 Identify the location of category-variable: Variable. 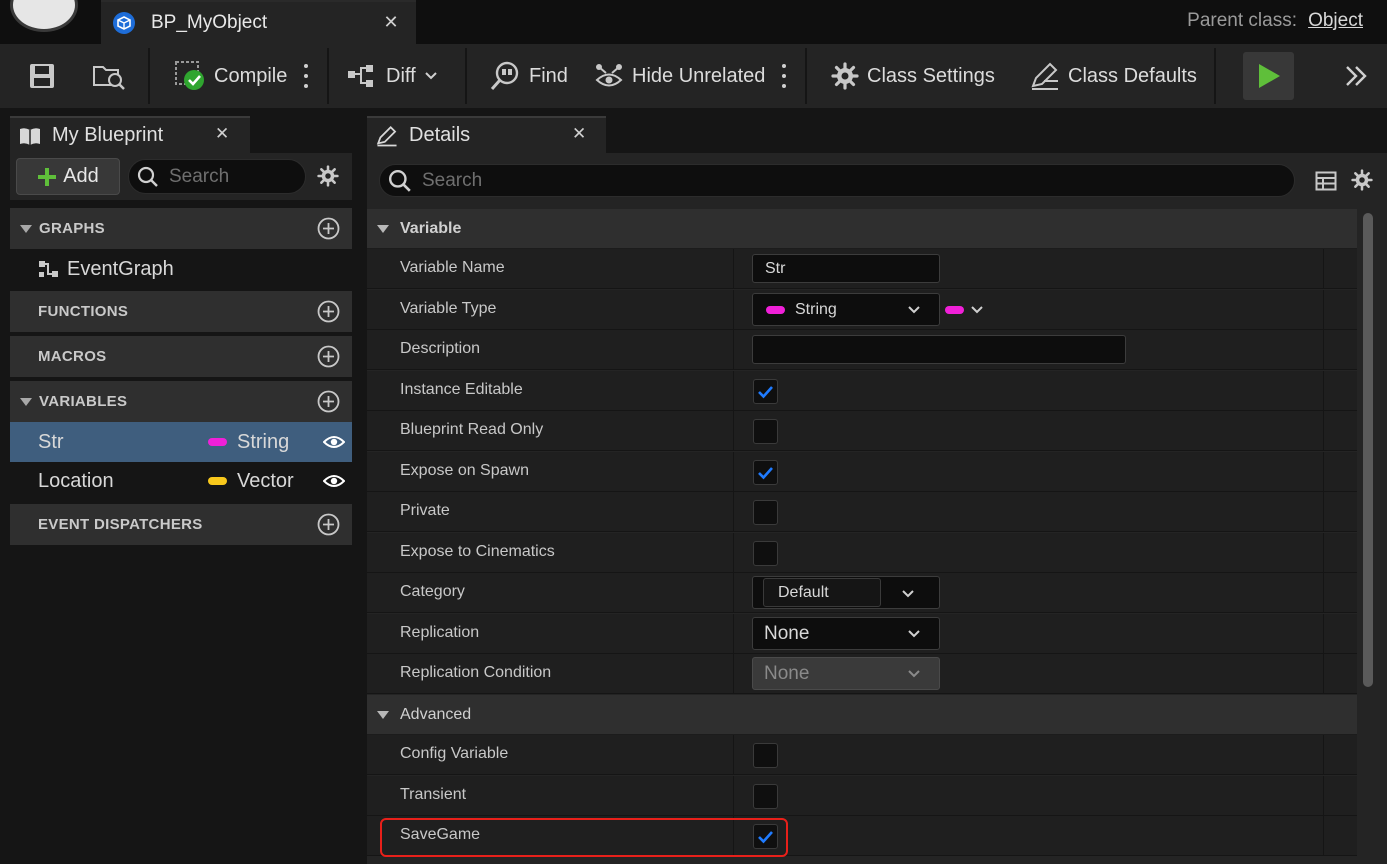
(862, 229).